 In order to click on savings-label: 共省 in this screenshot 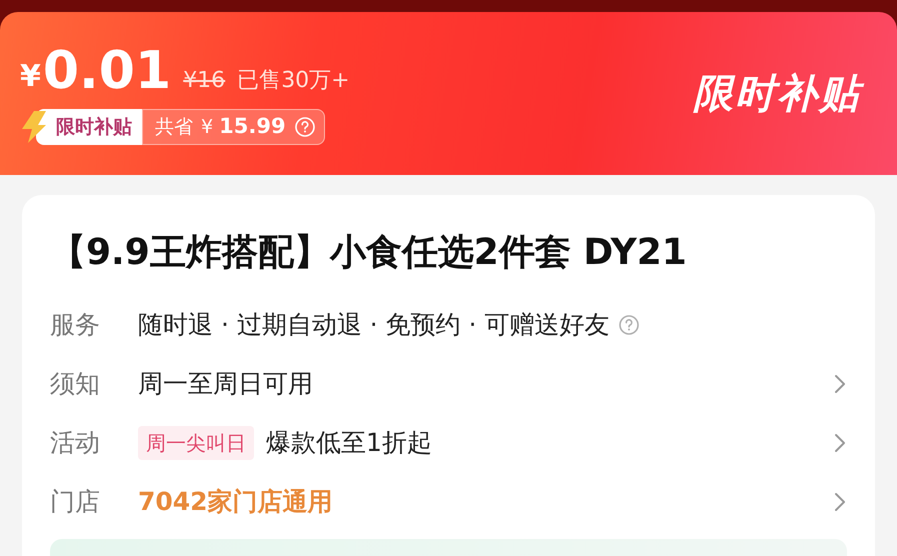, I will do `click(174, 127)`.